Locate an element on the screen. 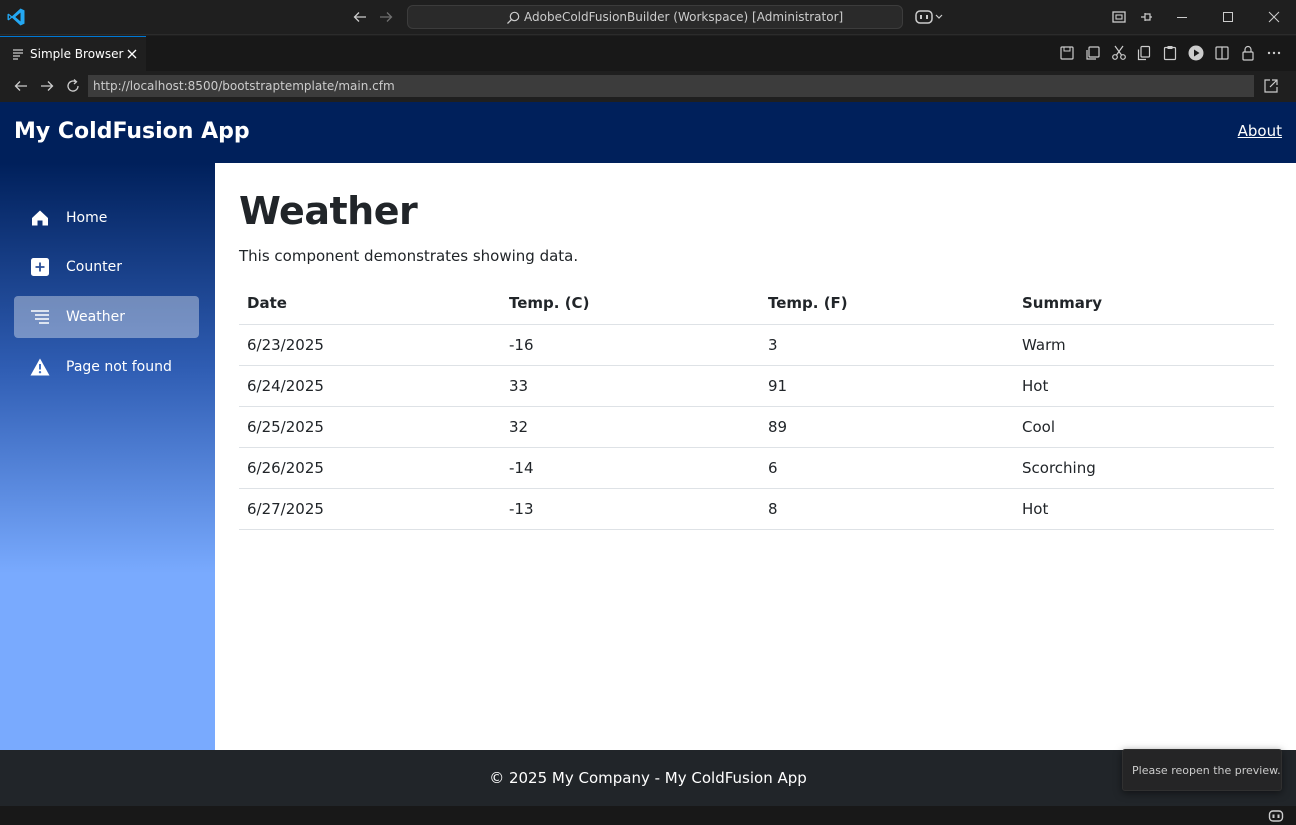  tab-label: Simple Browser is located at coordinates (77, 54).